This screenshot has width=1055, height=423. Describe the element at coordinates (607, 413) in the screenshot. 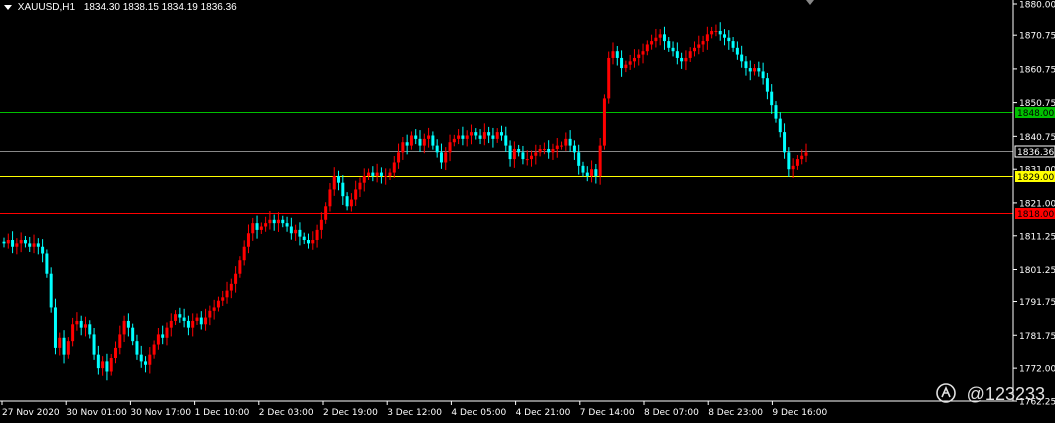

I see `time-tick-label: 7 Dec 14:00` at that location.